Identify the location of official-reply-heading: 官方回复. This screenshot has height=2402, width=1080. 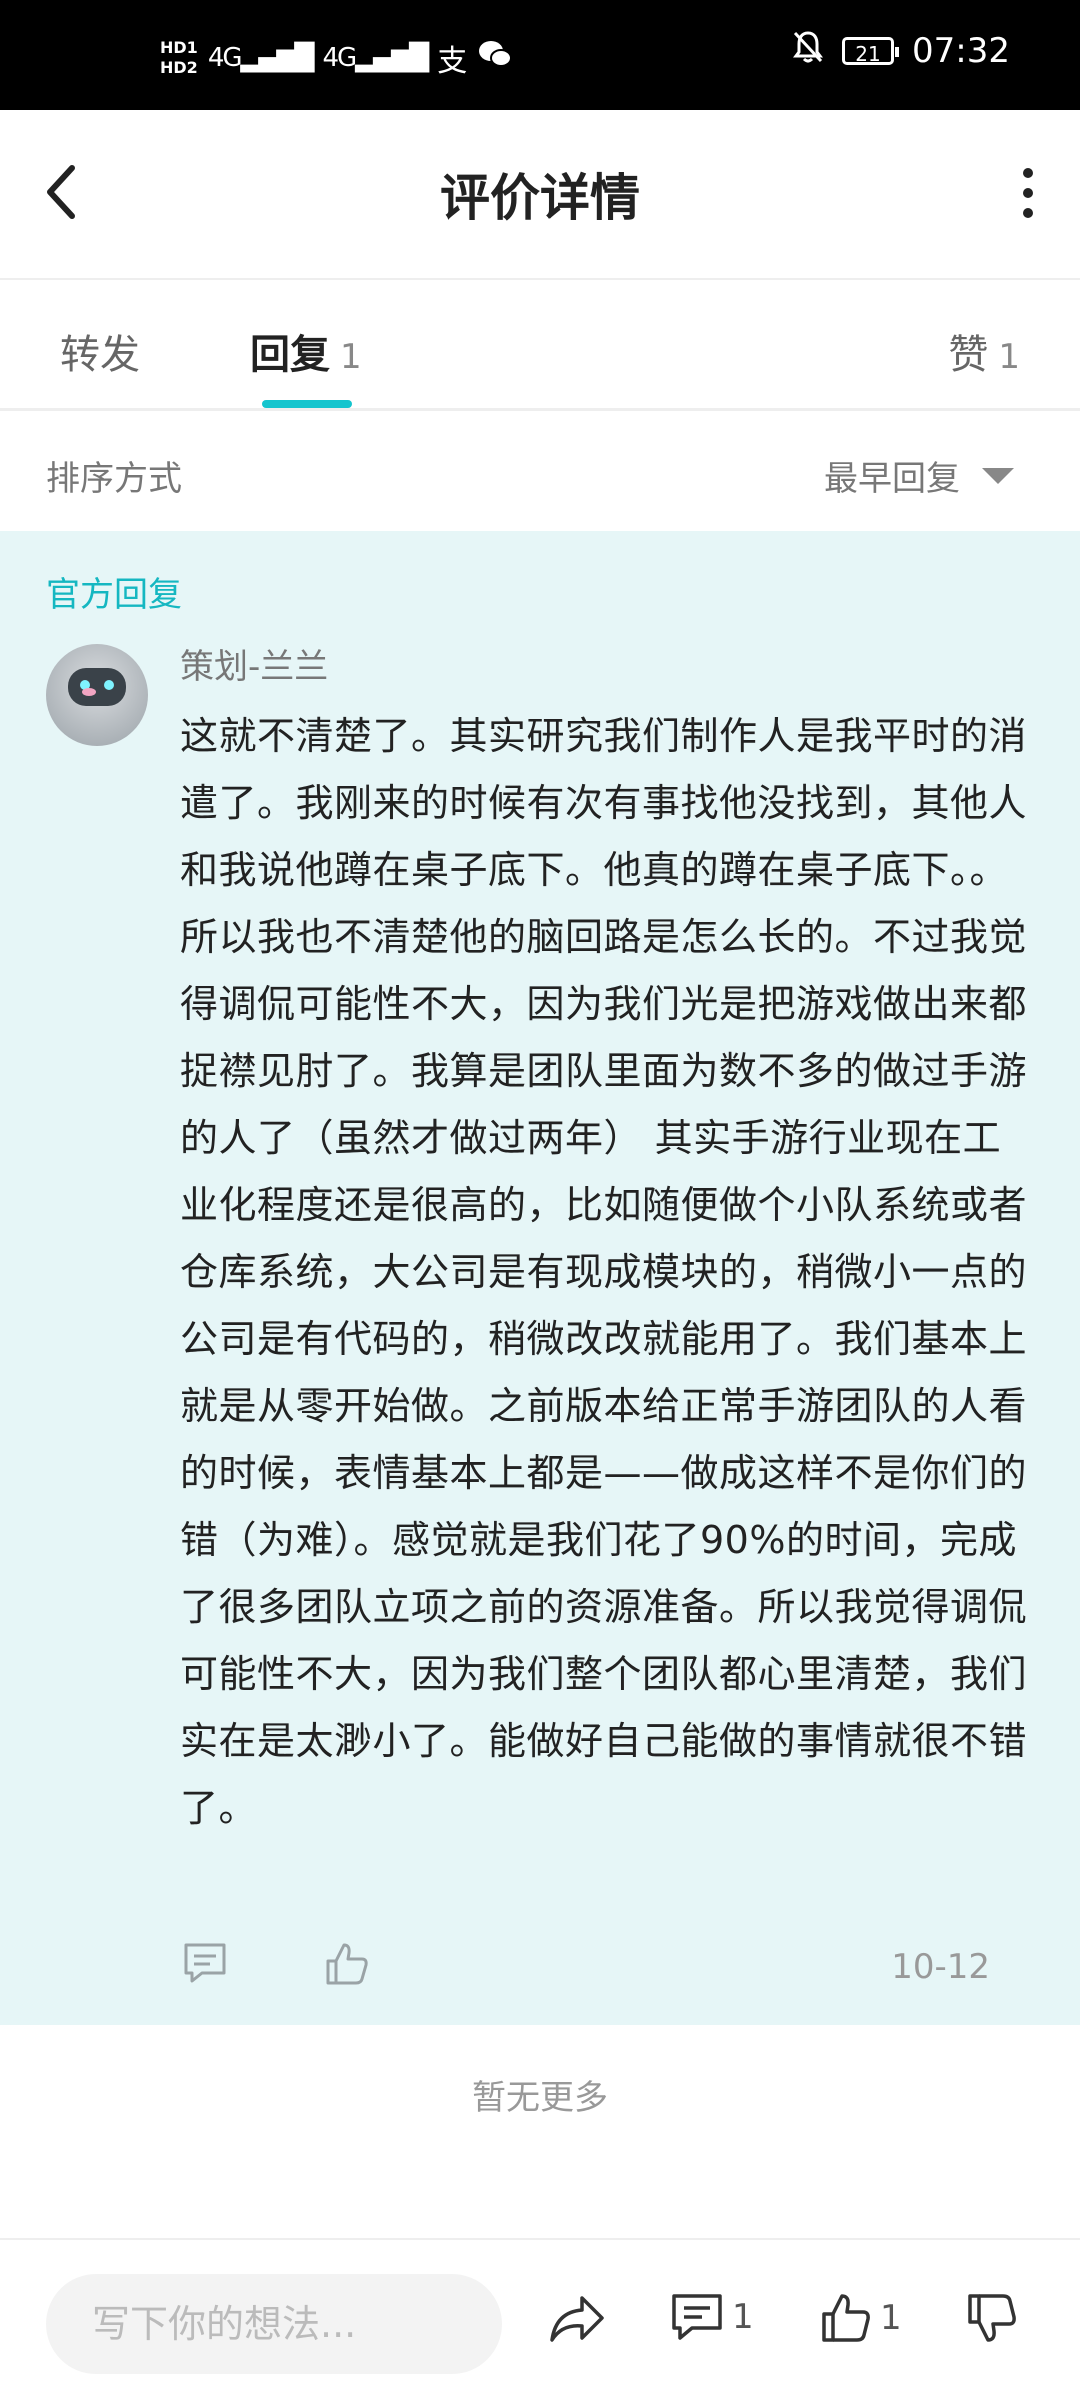
(114, 595).